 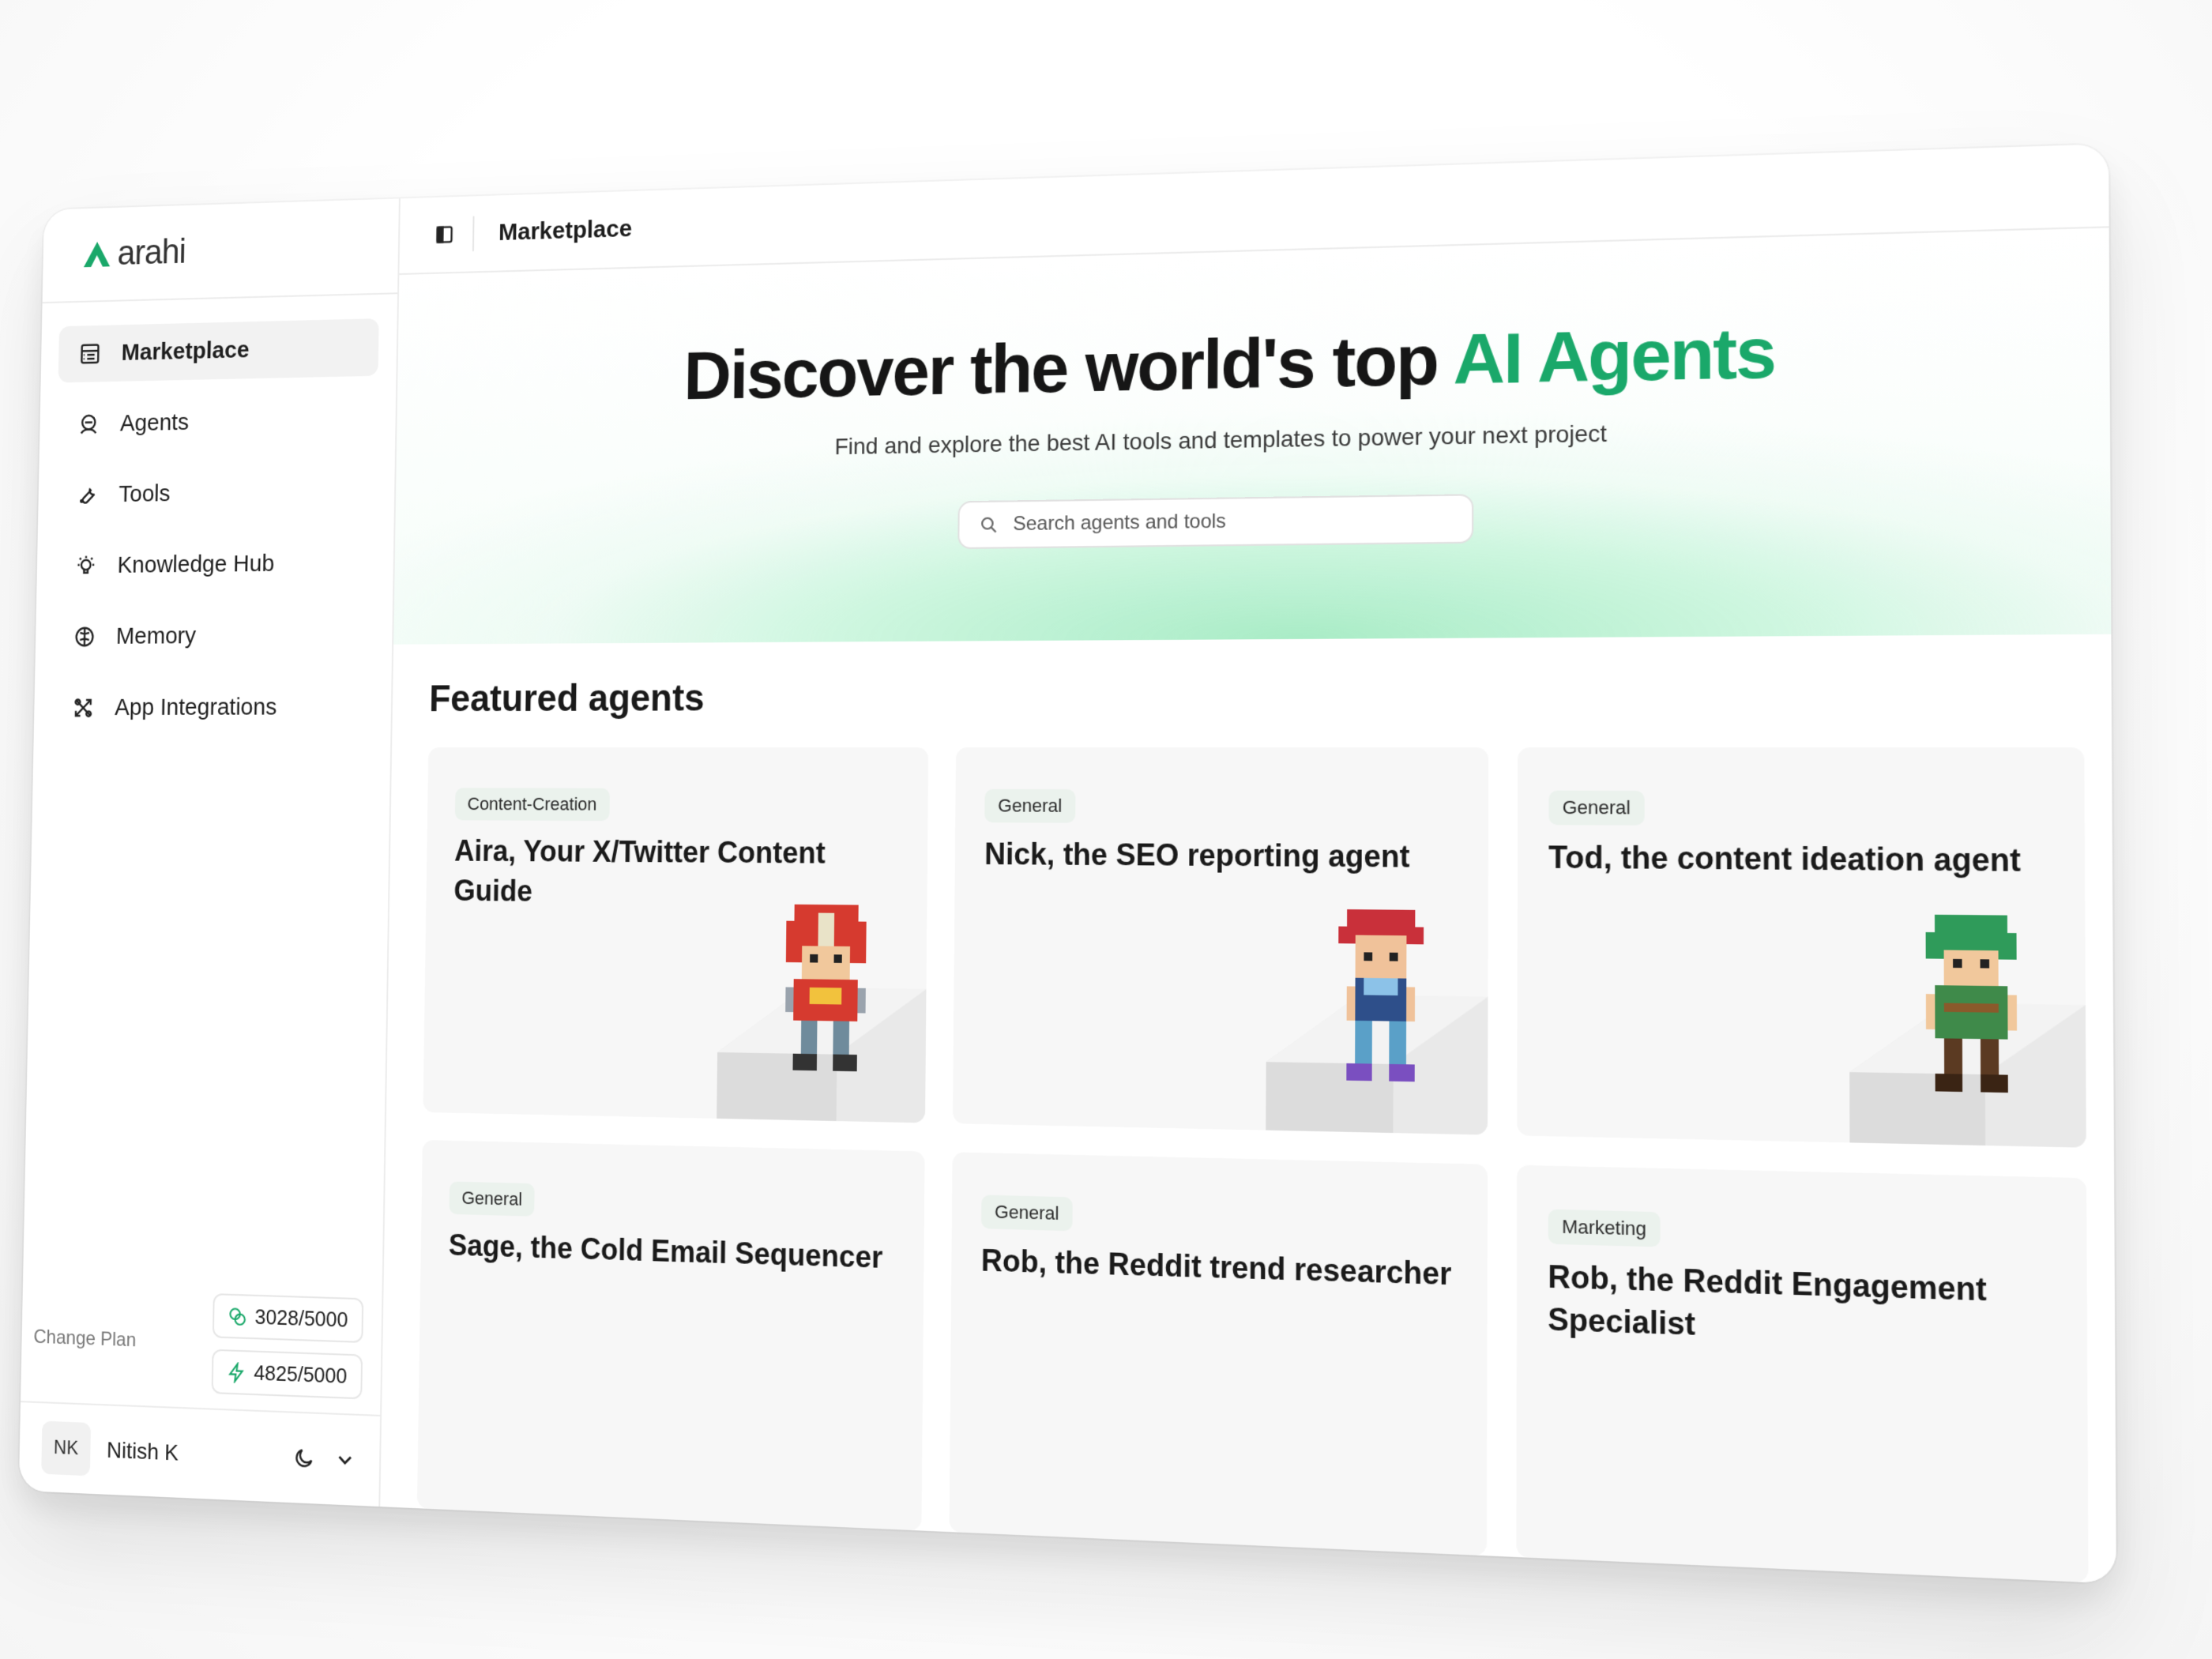 I want to click on agent-card: General Sage, the Cold Email Sequencer, so click(x=671, y=1335).